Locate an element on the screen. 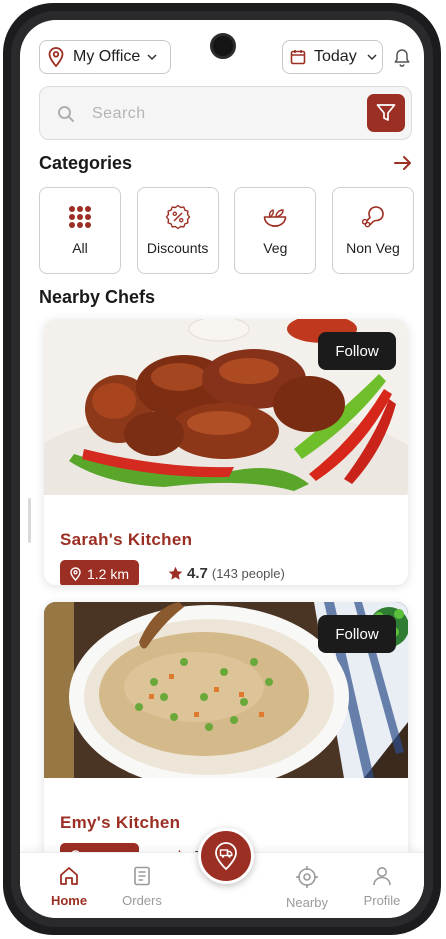 Image resolution: width=446 pixels, height=939 pixels. nav-label: Home is located at coordinates (69, 900).